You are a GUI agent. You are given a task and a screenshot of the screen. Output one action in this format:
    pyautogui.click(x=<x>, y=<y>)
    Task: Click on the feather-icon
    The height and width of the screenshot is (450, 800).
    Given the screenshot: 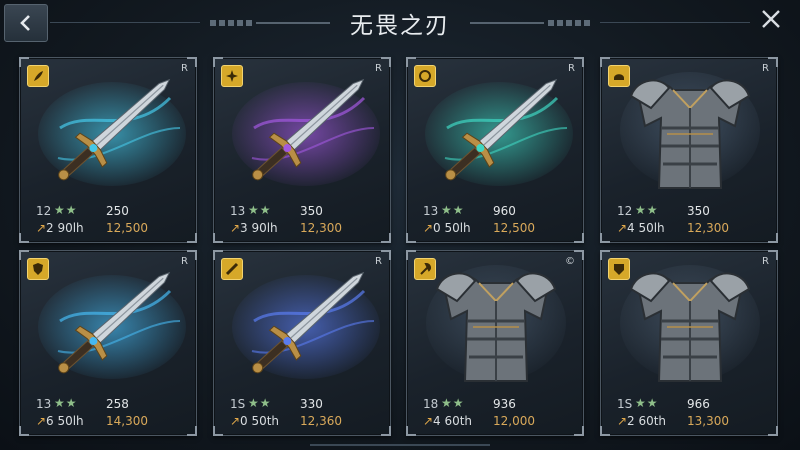 What is the action you would take?
    pyautogui.click(x=38, y=76)
    